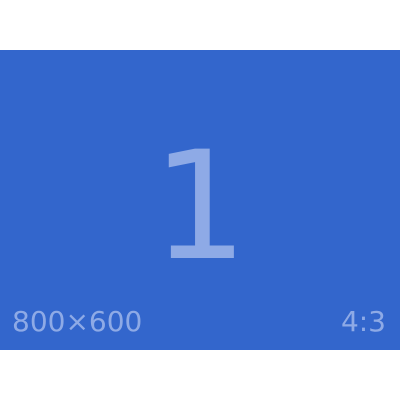 The image size is (400, 400). What do you see at coordinates (363, 321) in the screenshot?
I see `placeholder-aspect-ratio: 4:3` at bounding box center [363, 321].